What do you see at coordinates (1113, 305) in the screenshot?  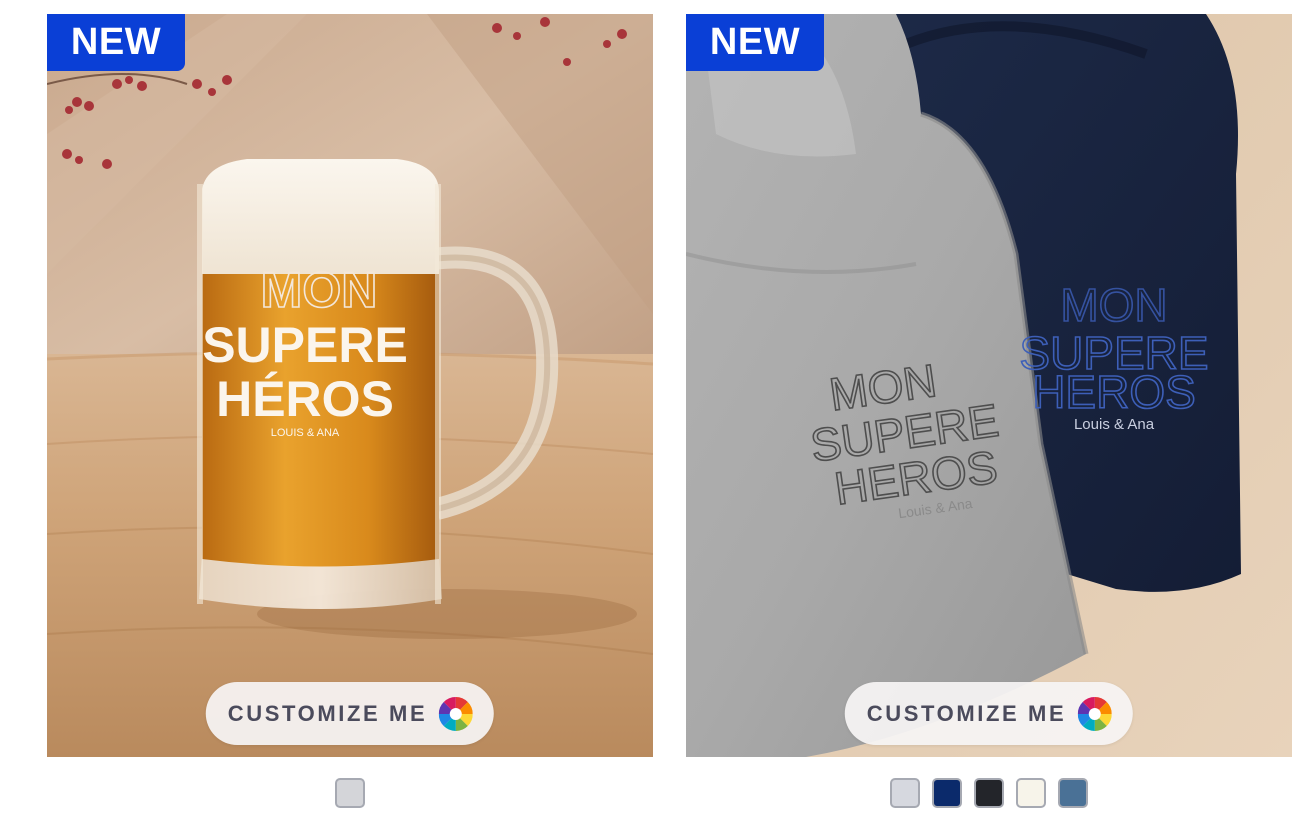 I see `navy-hoodie-line1: MON` at bounding box center [1113, 305].